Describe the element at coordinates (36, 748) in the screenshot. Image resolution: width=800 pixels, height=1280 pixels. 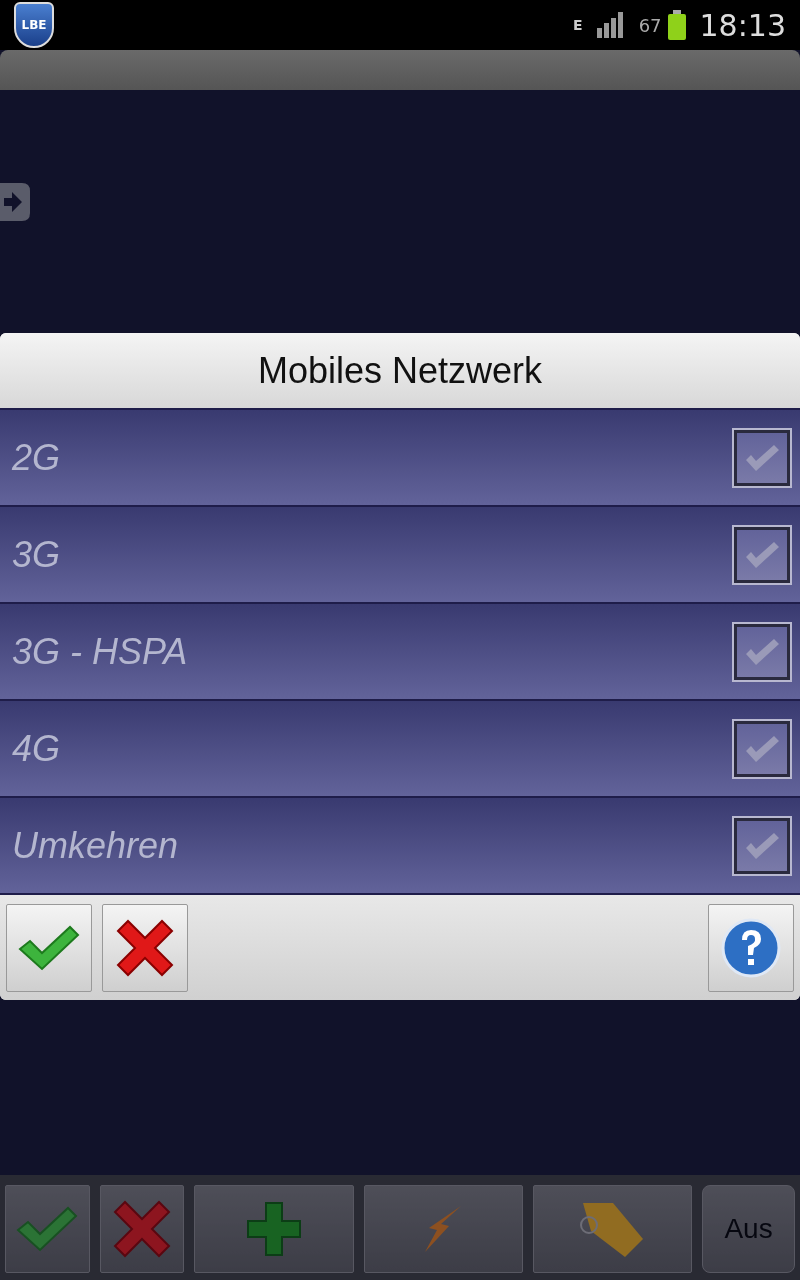
I see `option-label: 4G` at that location.